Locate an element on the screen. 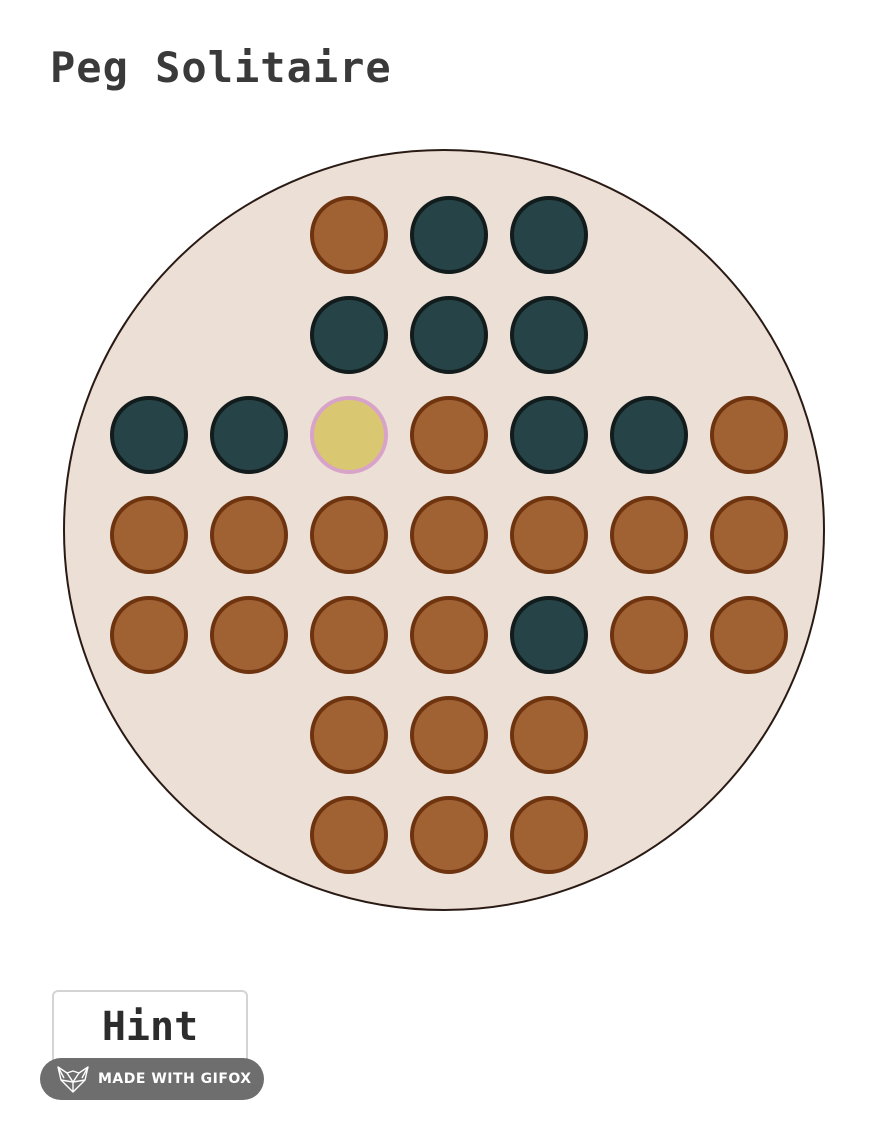  peg-r5-c3 is located at coordinates (449, 735).